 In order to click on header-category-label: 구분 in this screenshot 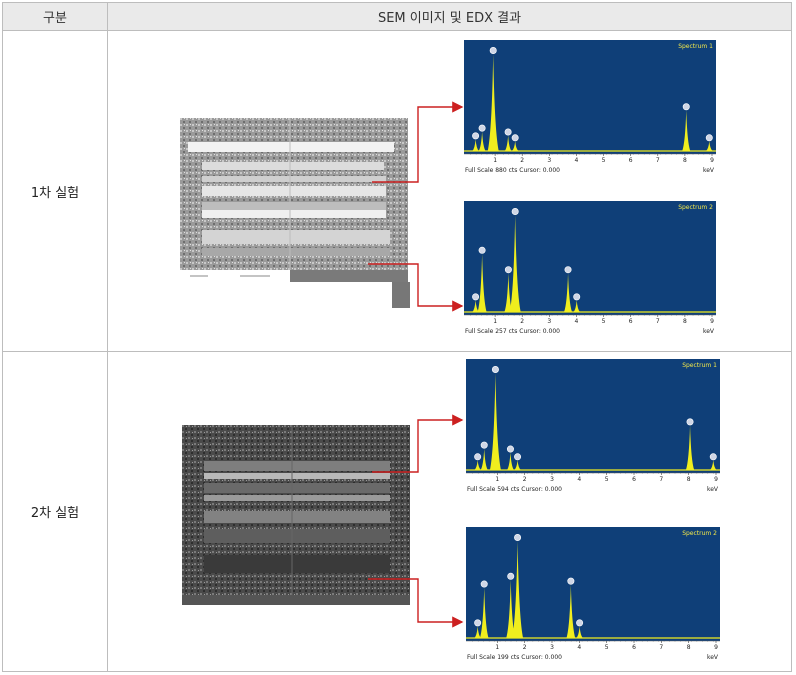, I will do `click(55, 18)`.